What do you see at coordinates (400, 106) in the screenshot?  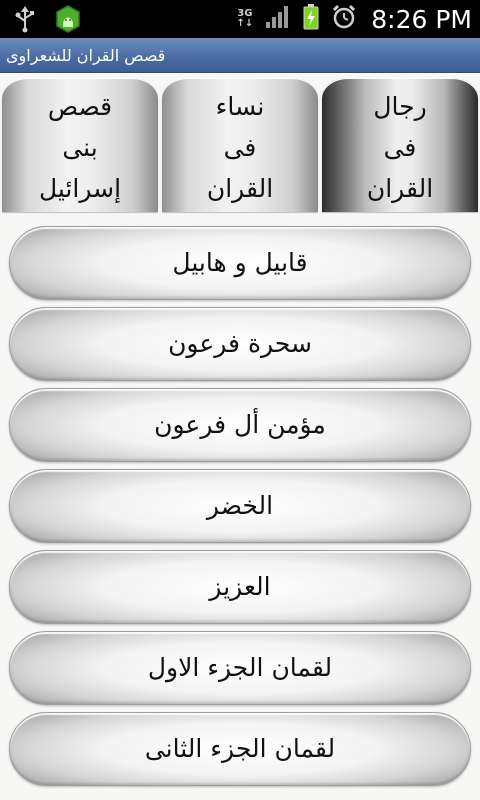 I see `tab-label-line: رجال` at bounding box center [400, 106].